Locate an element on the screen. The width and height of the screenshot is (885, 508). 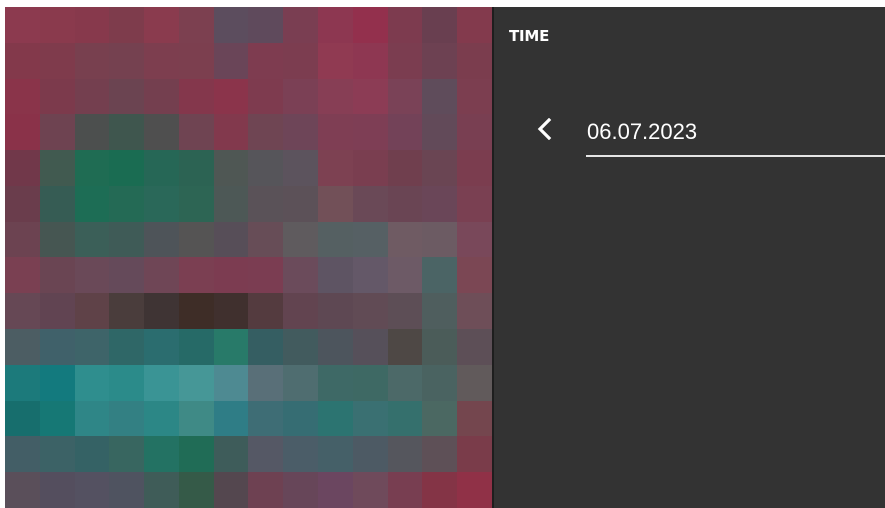
previous-date-button is located at coordinates (545, 129).